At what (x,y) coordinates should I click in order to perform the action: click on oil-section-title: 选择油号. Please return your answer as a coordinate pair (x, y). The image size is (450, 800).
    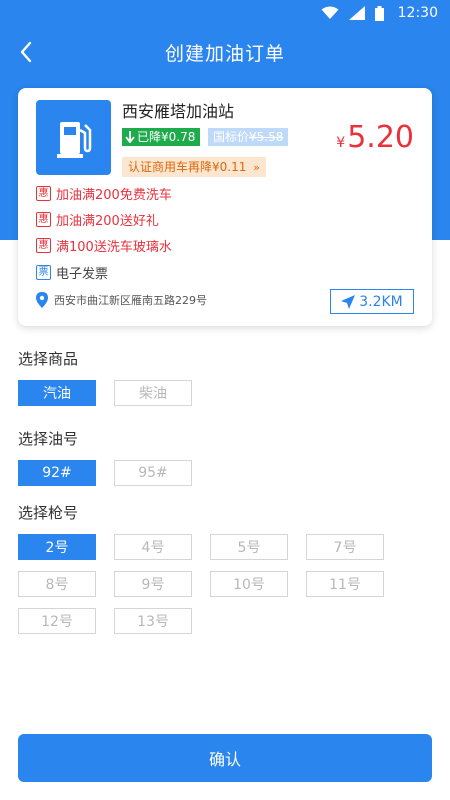
    Looking at the image, I should click on (48, 439).